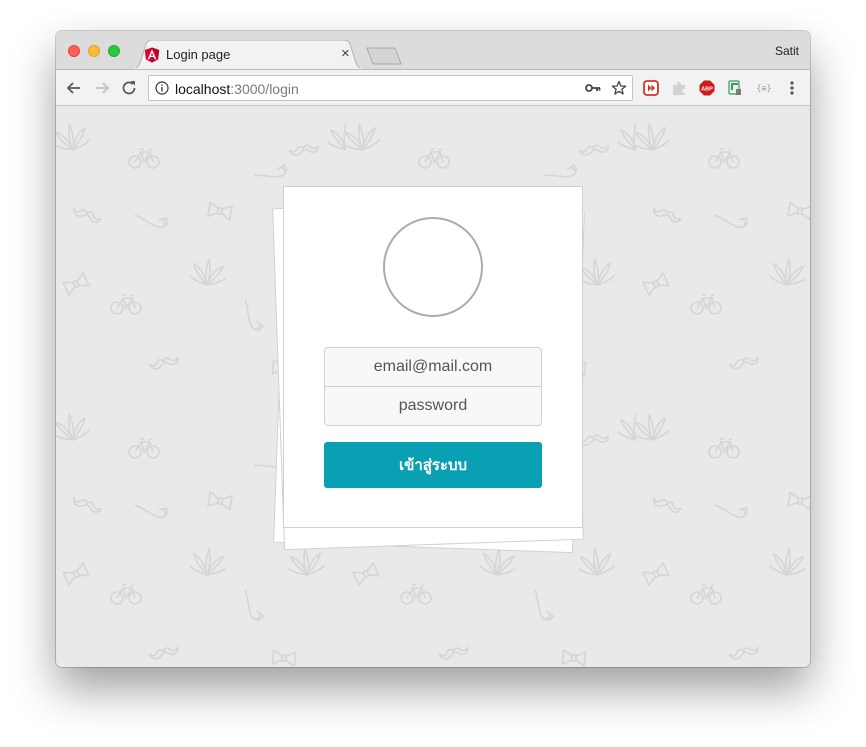 Image resolution: width=866 pixels, height=747 pixels. Describe the element at coordinates (390, 88) in the screenshot. I see `address-bar: localhost:3000/login` at that location.